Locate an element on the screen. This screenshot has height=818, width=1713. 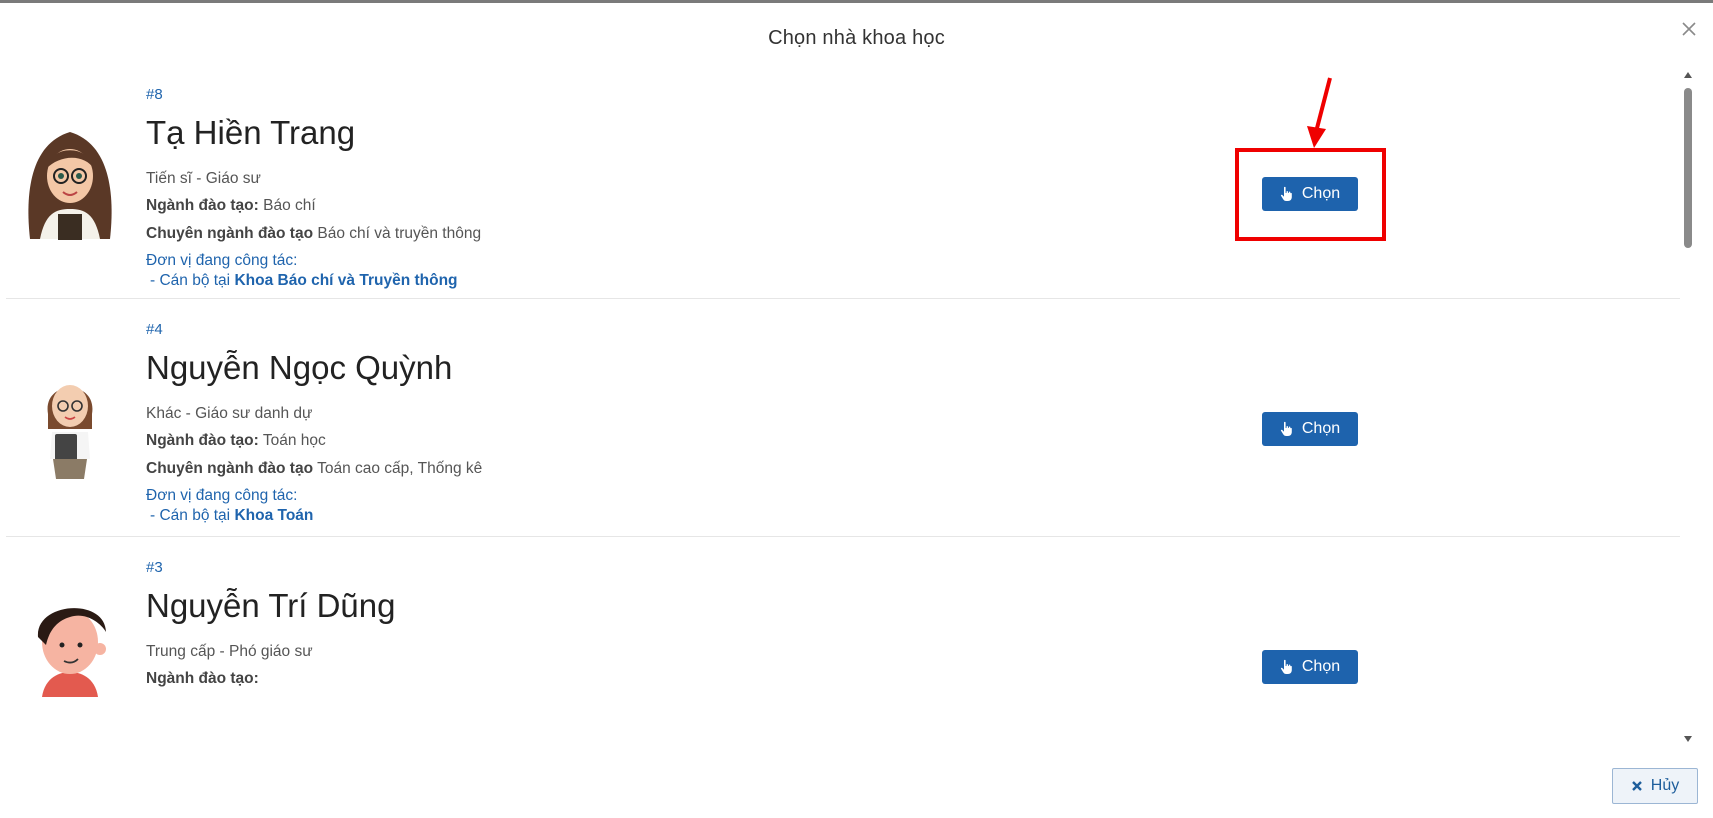
scroll-up-arrow-icon is located at coordinates (1688, 75).